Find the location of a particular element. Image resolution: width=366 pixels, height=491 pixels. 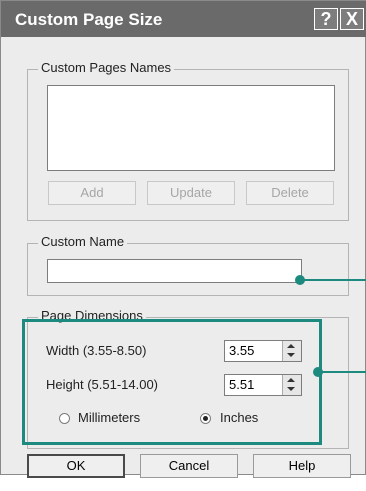

help-title-button: ? is located at coordinates (326, 19).